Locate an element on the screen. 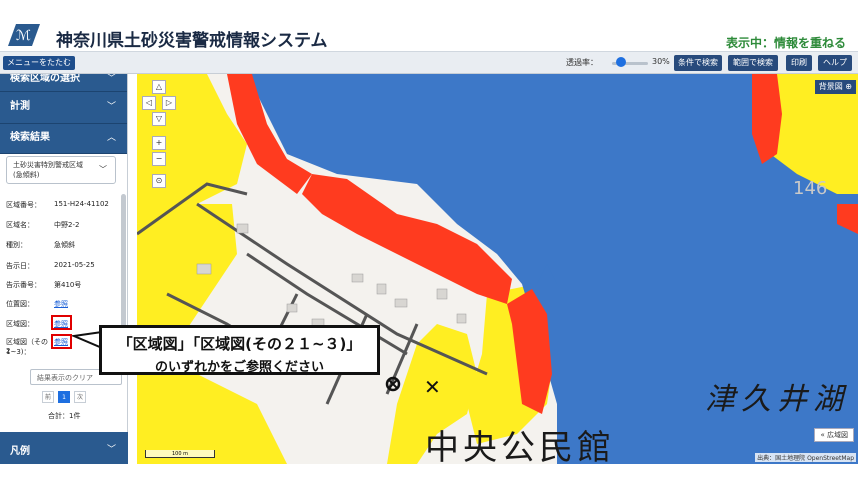 This screenshot has width=858, height=483. prefecture-logo-icon: ℳ is located at coordinates (24, 35).